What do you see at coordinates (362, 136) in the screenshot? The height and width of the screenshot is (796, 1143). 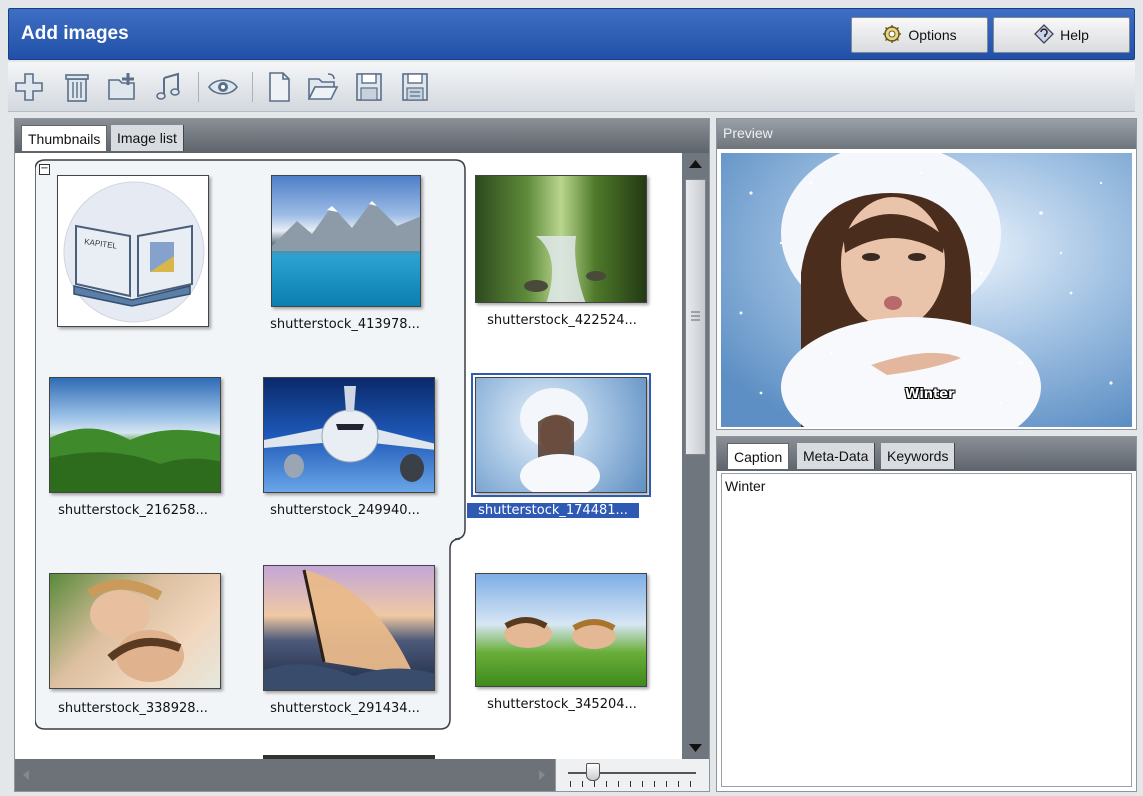 I see `view-tabs: Thumbnails Image list` at bounding box center [362, 136].